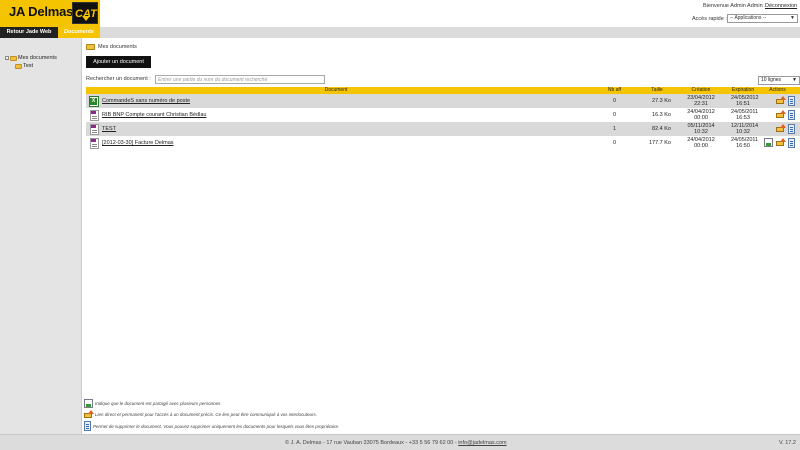 The width and height of the screenshot is (800, 450). I want to click on nav-bar, so click(400, 32).